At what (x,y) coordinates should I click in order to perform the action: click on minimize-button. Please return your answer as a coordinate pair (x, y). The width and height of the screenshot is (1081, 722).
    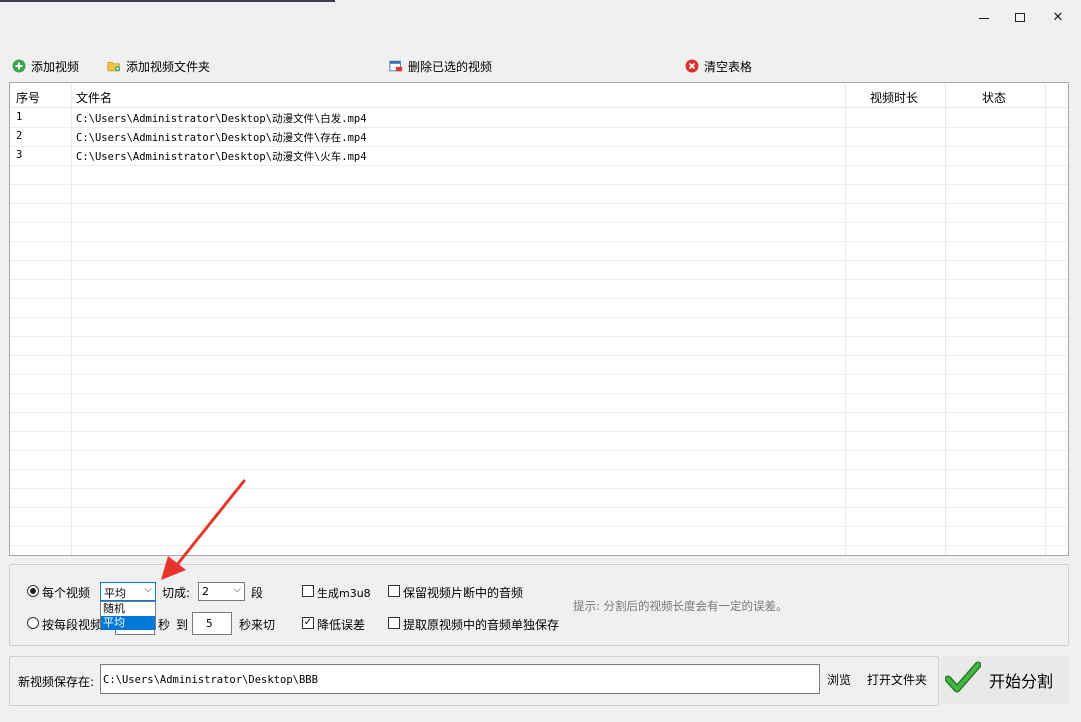
    Looking at the image, I should click on (984, 17).